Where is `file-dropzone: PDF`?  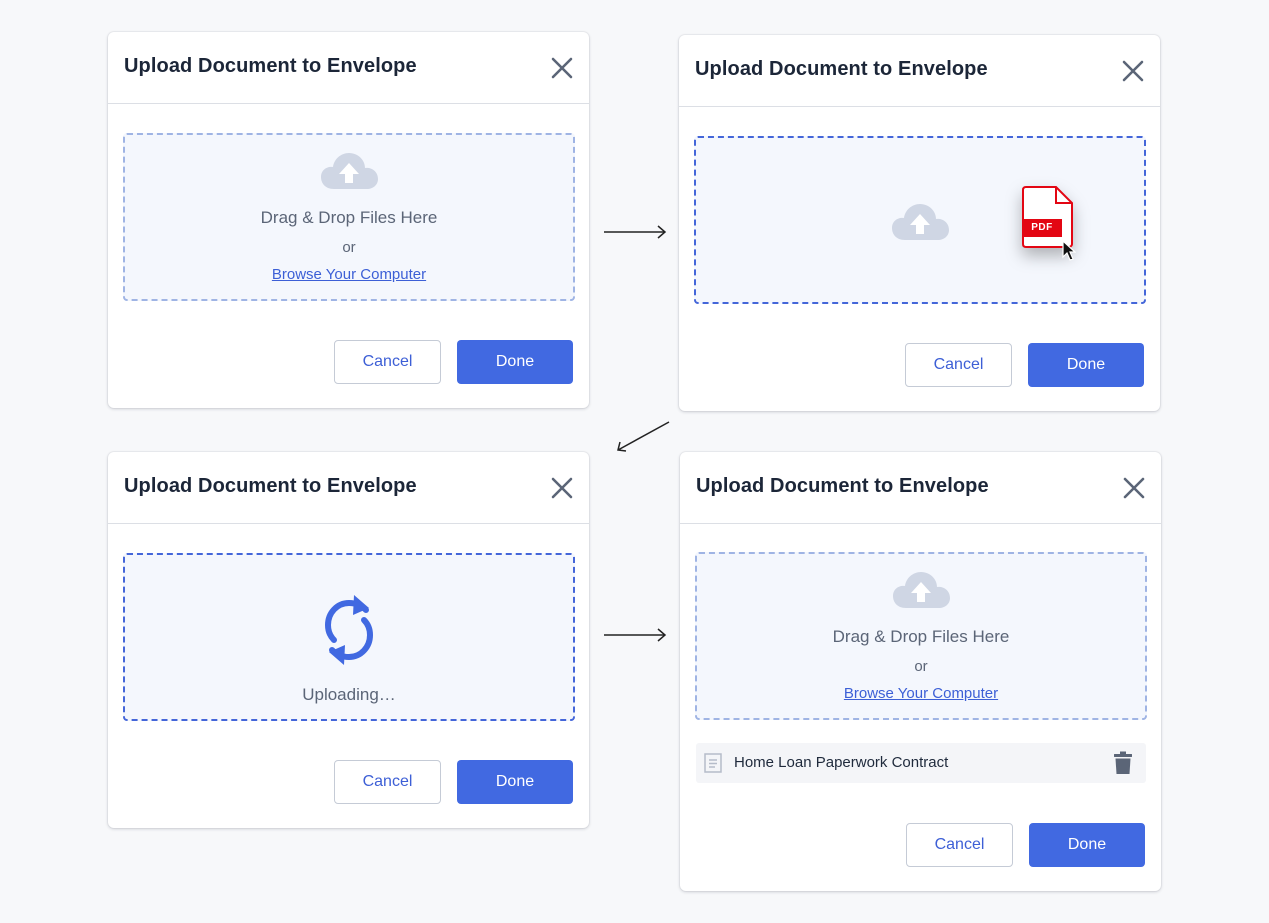
file-dropzone: PDF is located at coordinates (920, 220).